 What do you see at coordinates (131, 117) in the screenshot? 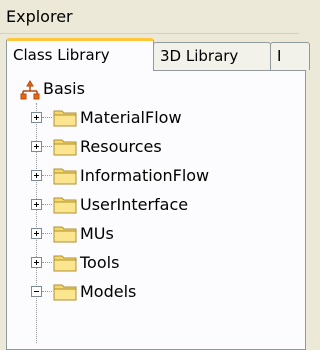
I see `tree-item-label: MaterialFlow` at bounding box center [131, 117].